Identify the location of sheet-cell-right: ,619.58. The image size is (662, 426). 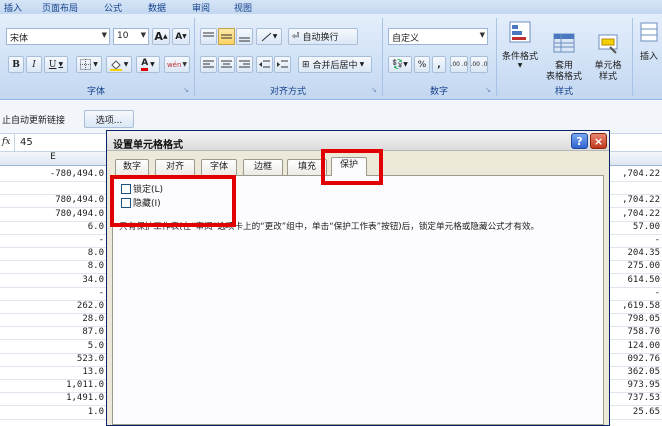
(635, 306).